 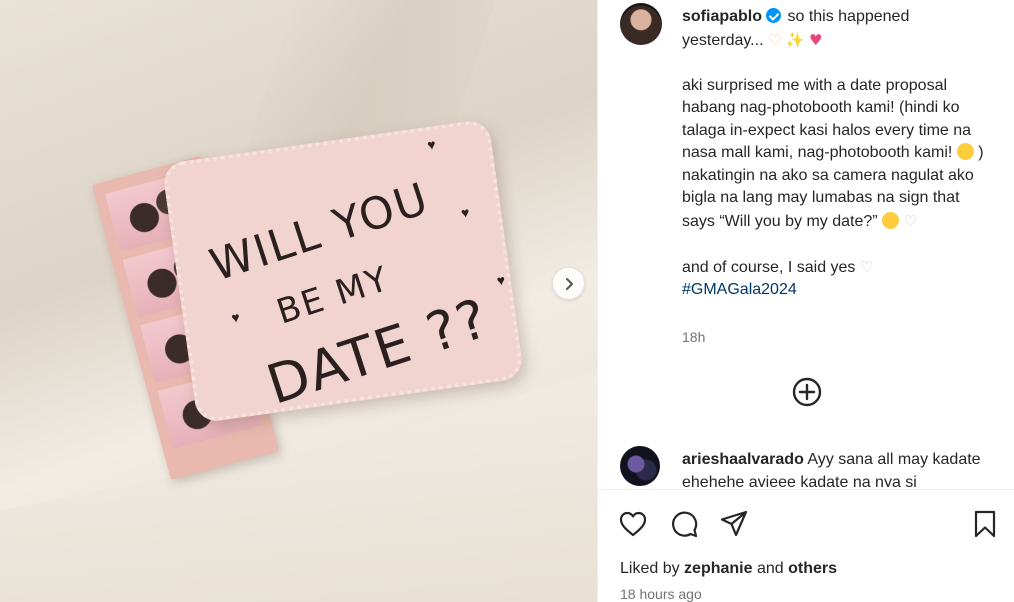 I want to click on caption-closing: and of course, I said yes, so click(x=769, y=267).